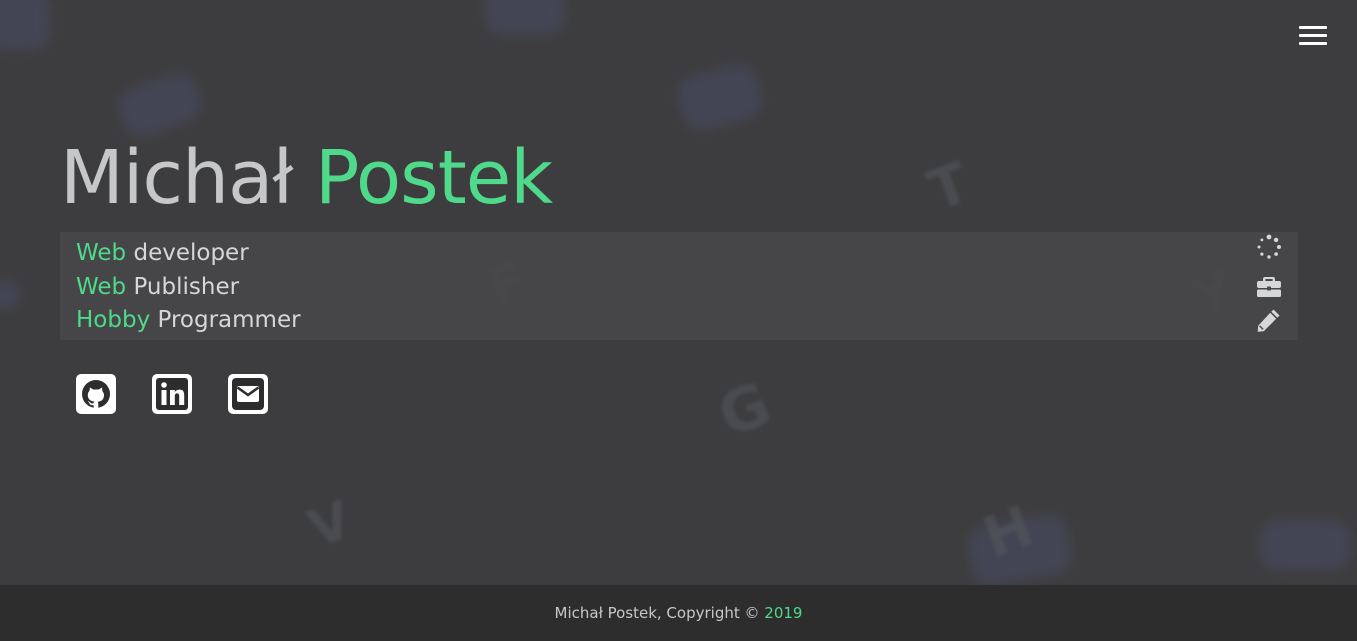 The height and width of the screenshot is (641, 1357). What do you see at coordinates (659, 613) in the screenshot?
I see `copyright-text: Michał Postek, Copyright ©` at bounding box center [659, 613].